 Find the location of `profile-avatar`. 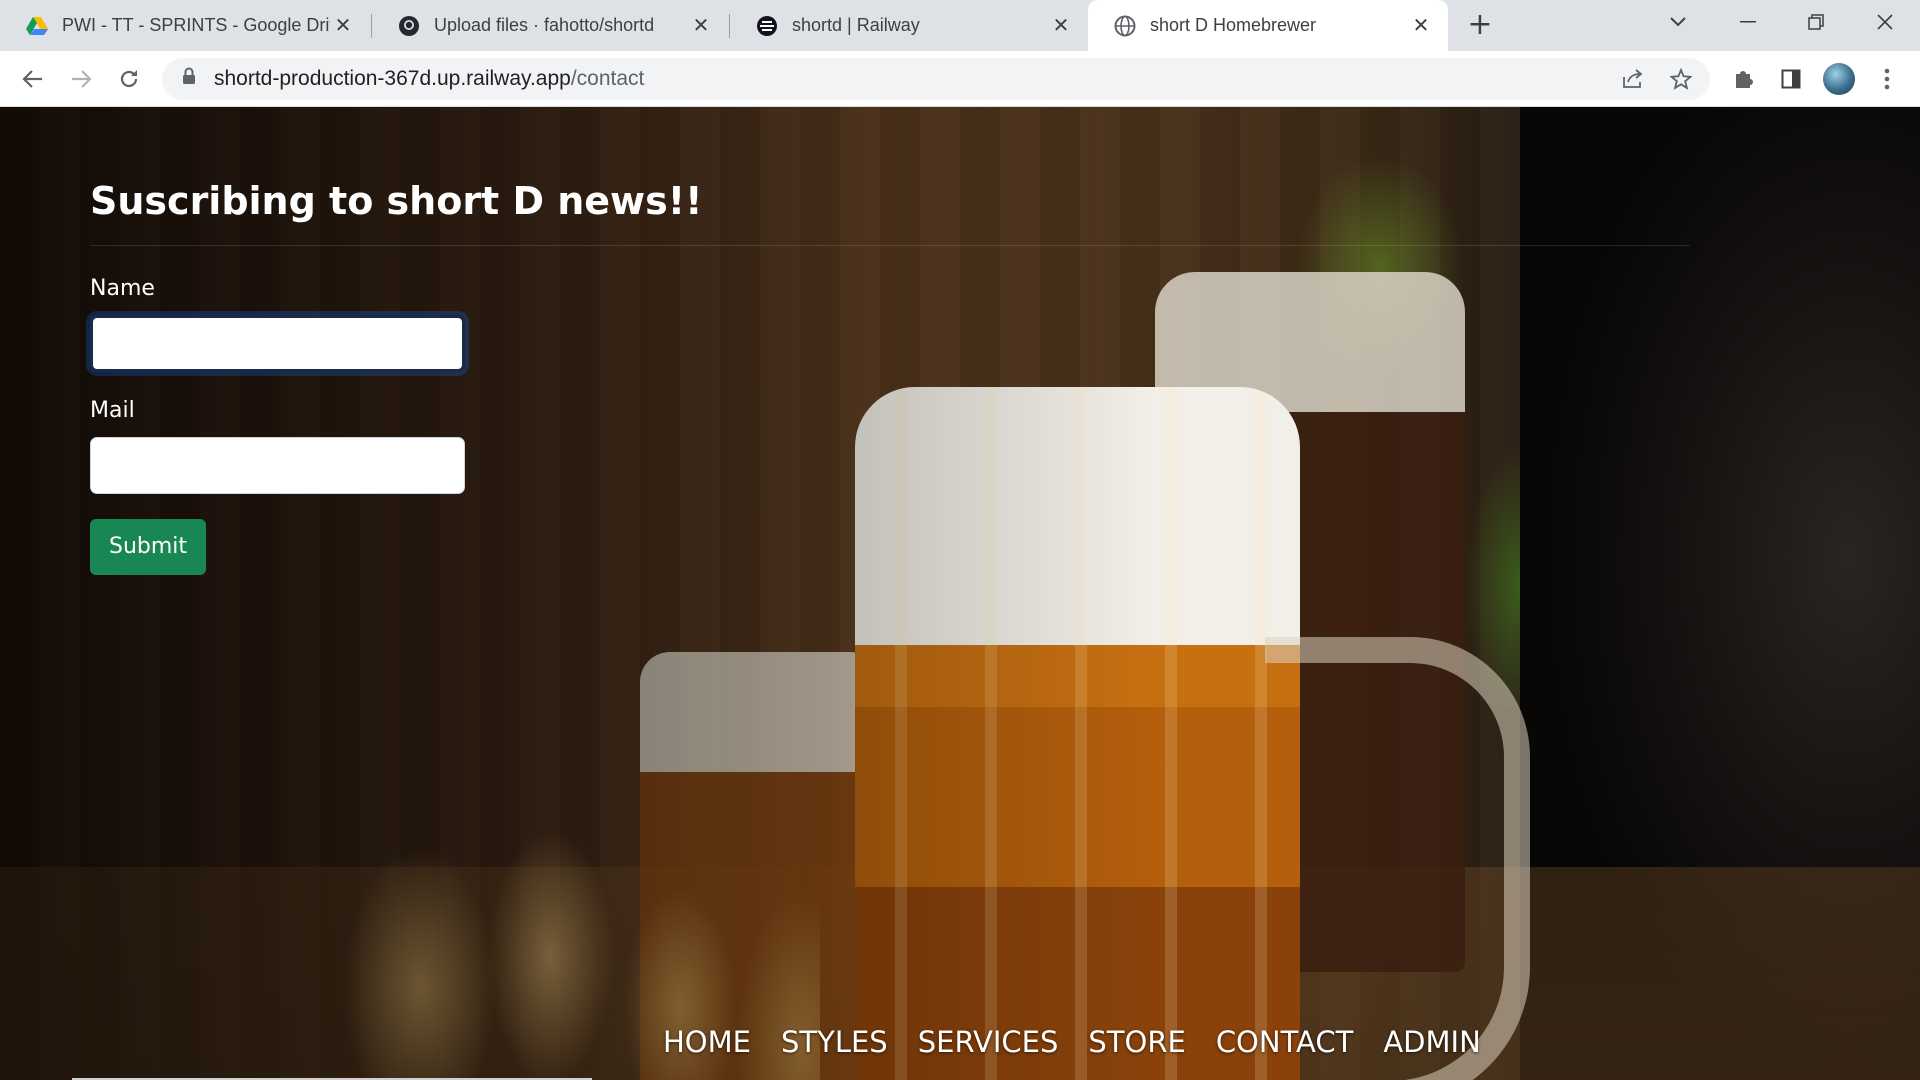

profile-avatar is located at coordinates (1839, 79).